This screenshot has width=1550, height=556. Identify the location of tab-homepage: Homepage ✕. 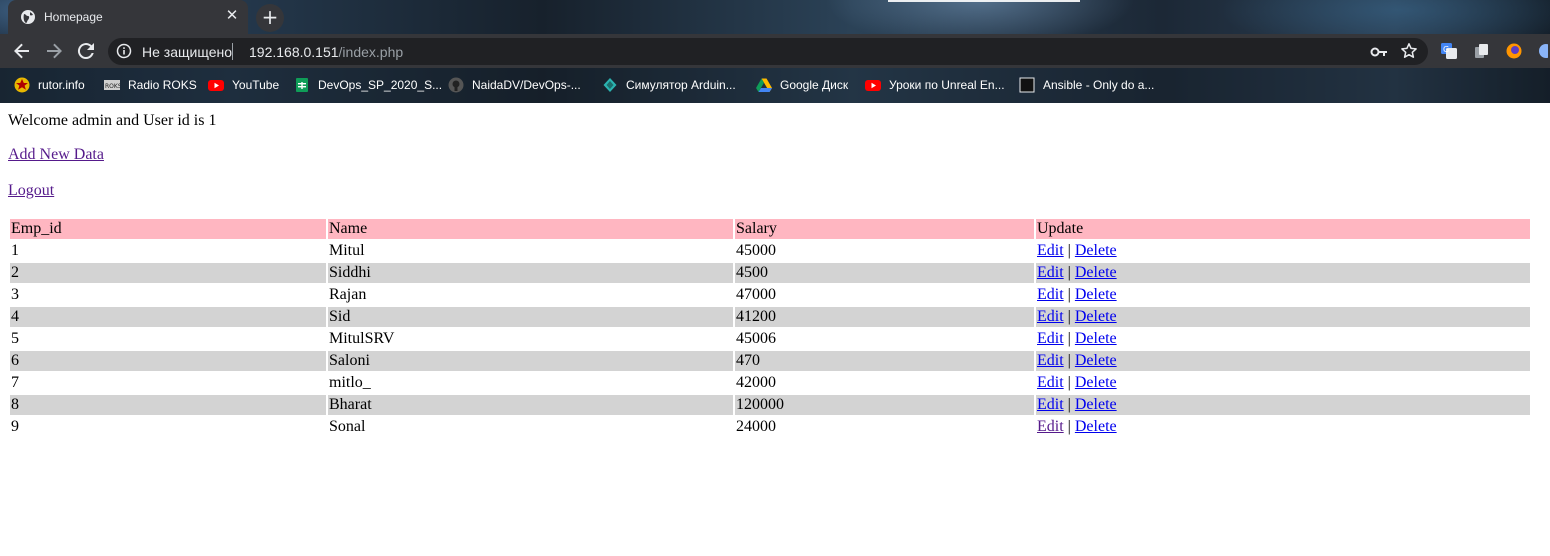
(128, 17).